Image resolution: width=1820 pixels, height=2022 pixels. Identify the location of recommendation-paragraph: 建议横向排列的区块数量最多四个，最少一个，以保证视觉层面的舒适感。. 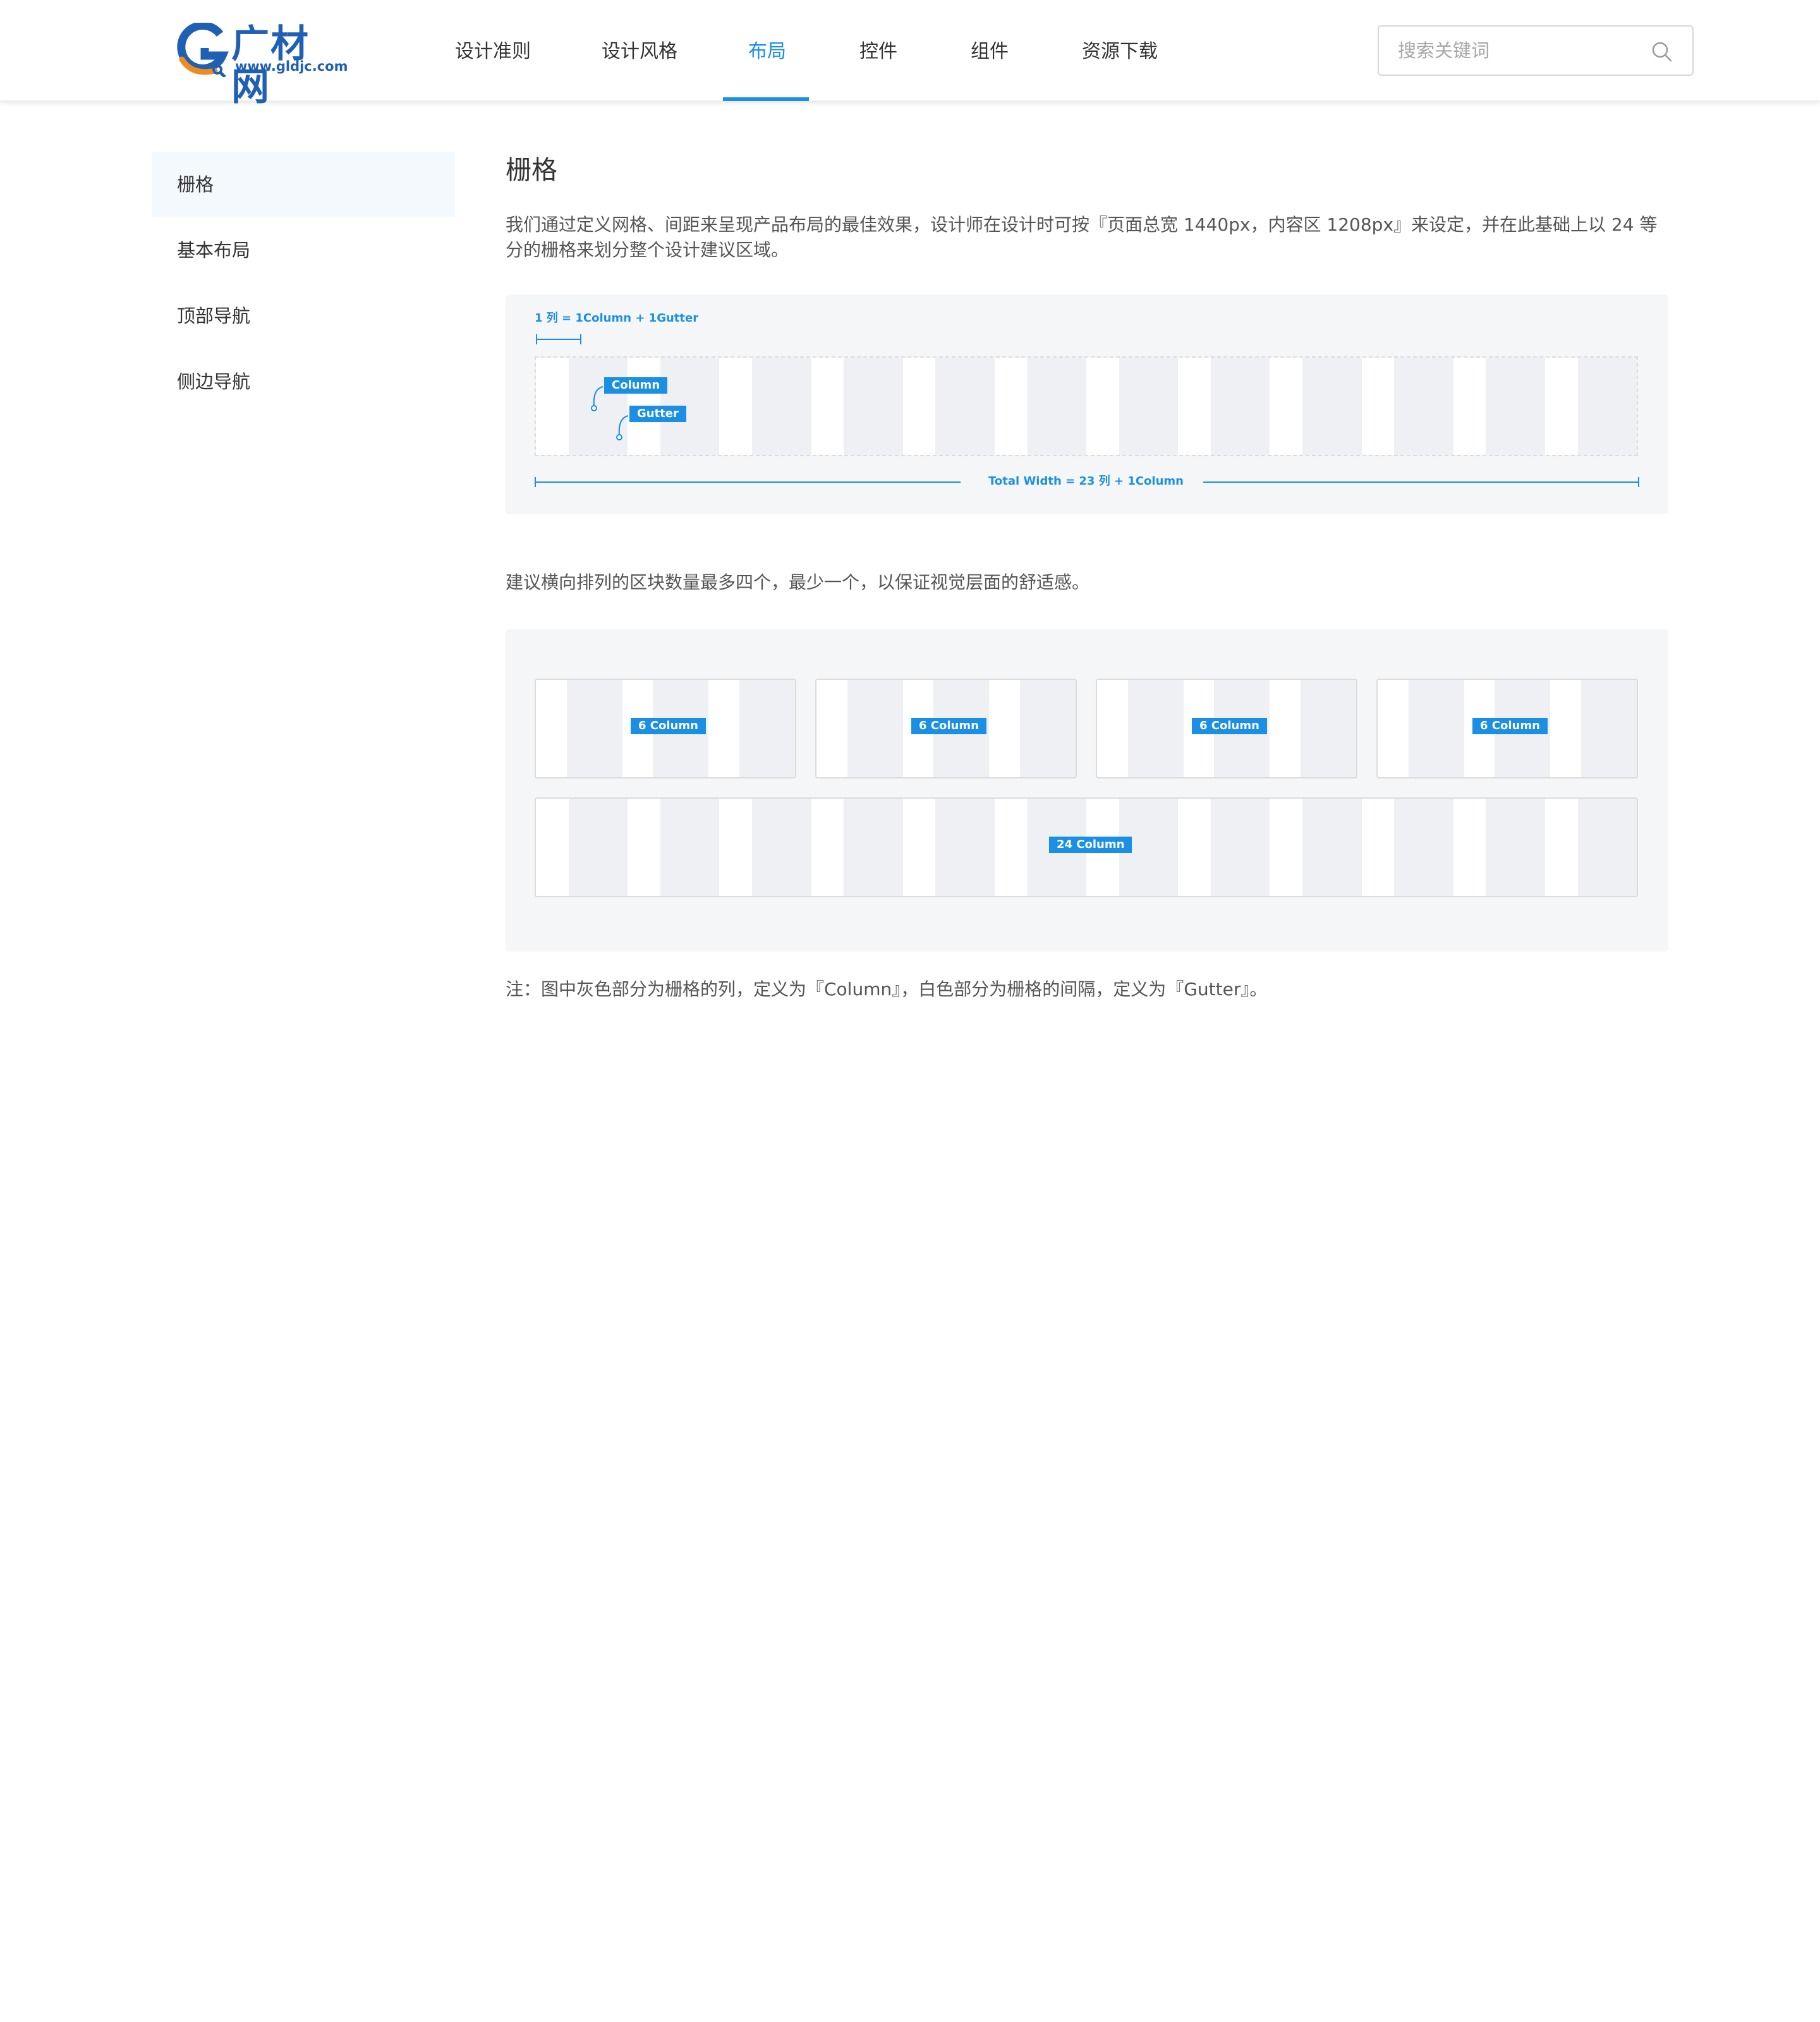
(798, 582).